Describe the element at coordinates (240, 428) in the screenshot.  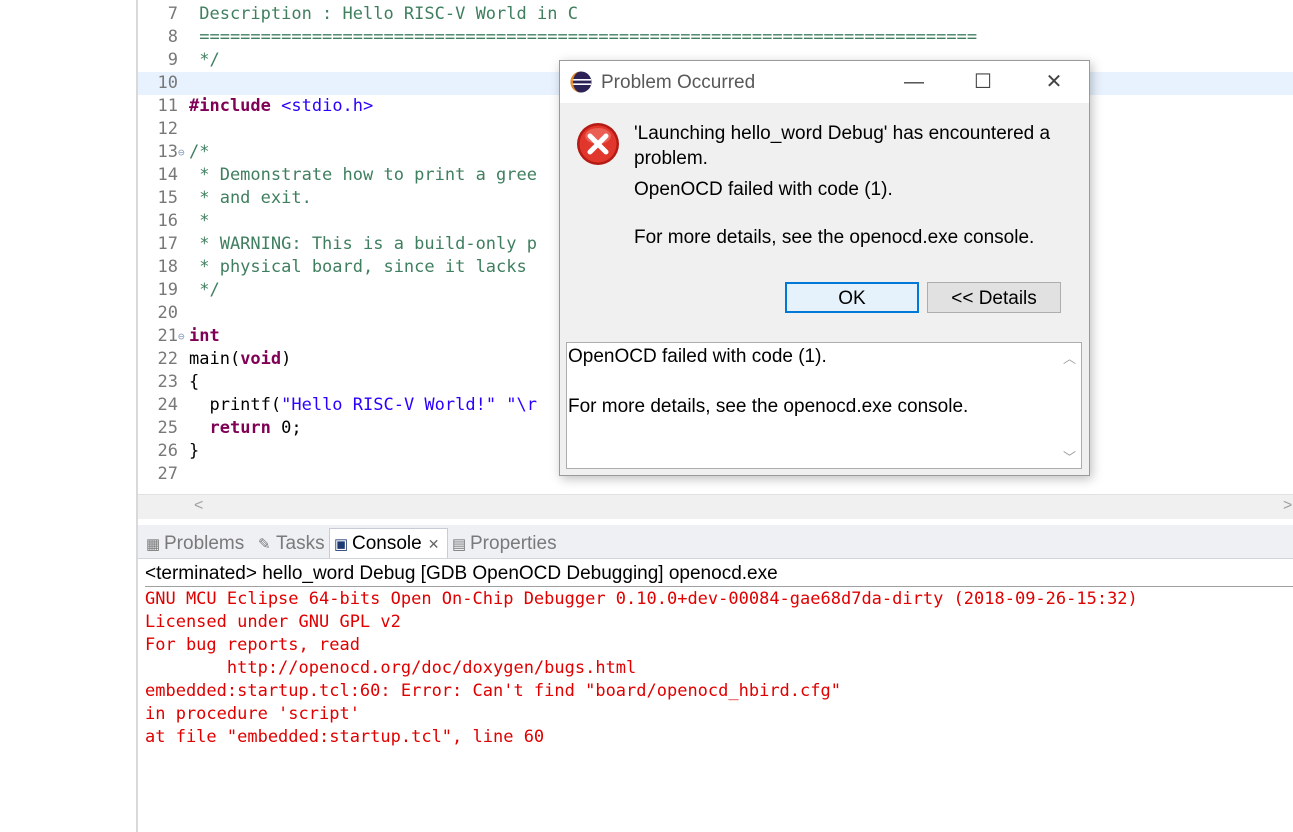
I see `code-token: return` at that location.